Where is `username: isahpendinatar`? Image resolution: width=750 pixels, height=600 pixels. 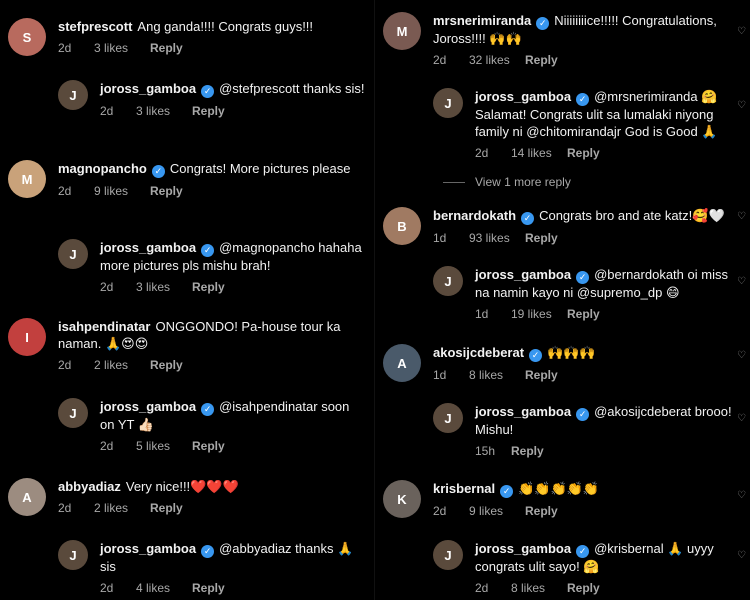
username: isahpendinatar is located at coordinates (104, 326).